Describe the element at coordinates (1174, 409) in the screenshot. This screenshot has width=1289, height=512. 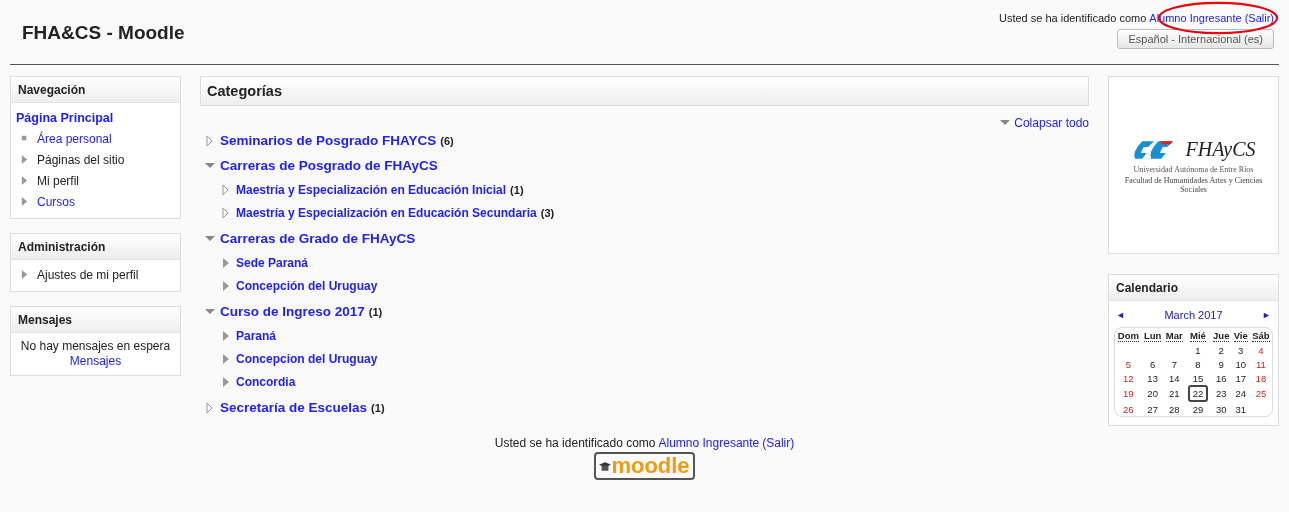
I see `calendar-day: 28` at that location.